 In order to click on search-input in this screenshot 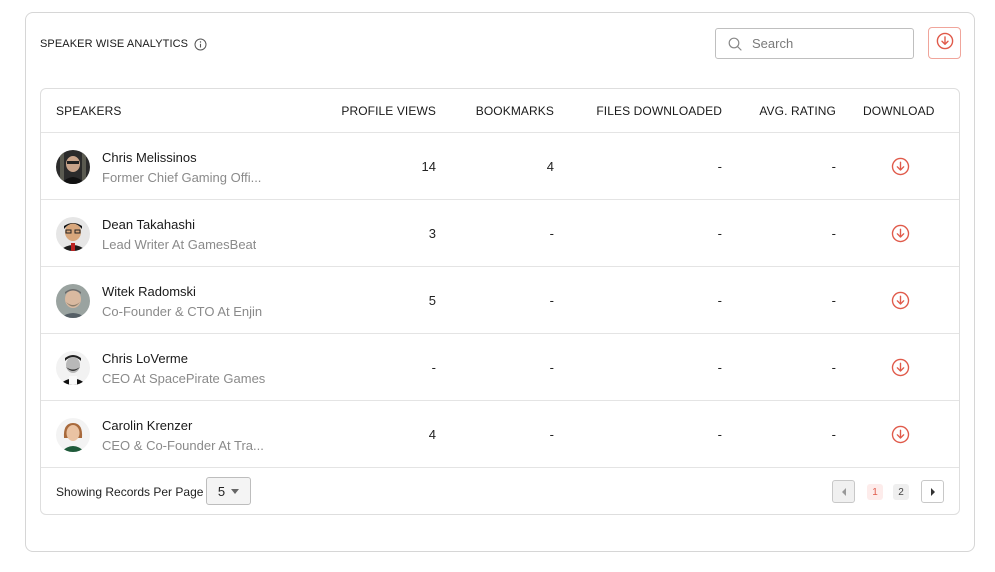, I will do `click(827, 43)`.